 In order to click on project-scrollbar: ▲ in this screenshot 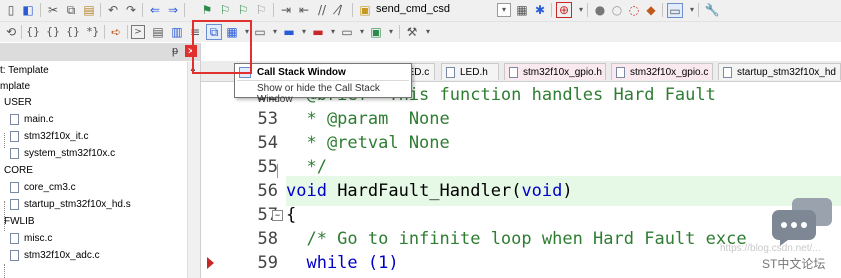, I will do `click(193, 170)`.